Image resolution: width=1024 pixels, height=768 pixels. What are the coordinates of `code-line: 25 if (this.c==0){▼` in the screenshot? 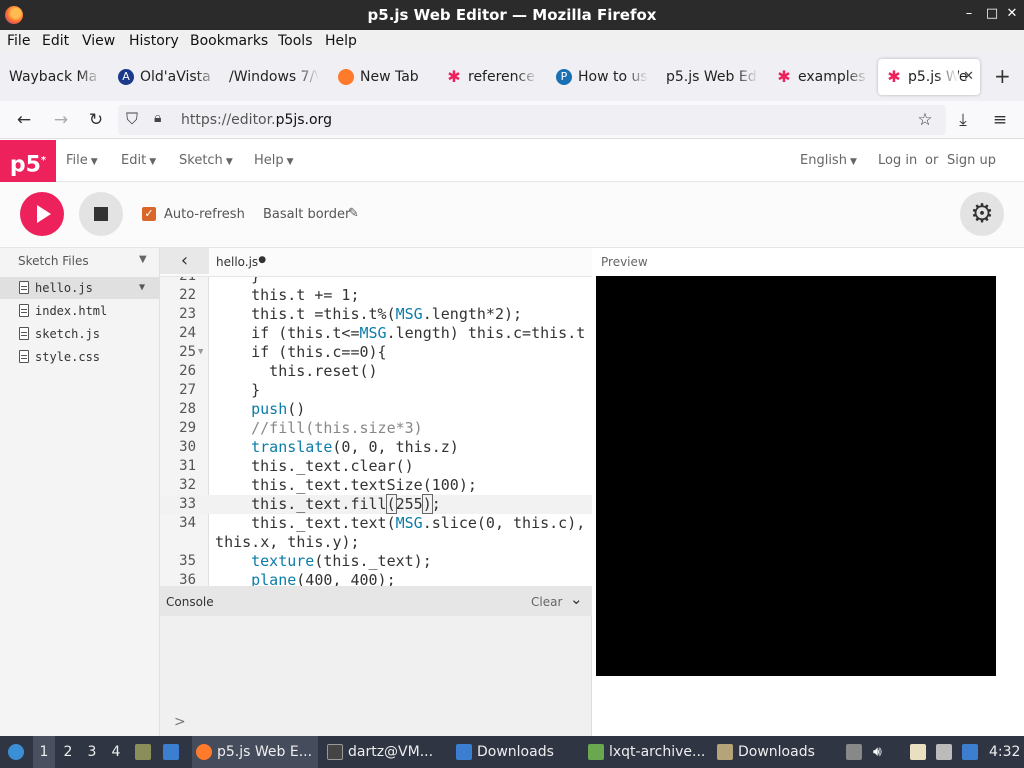 It's located at (376, 352).